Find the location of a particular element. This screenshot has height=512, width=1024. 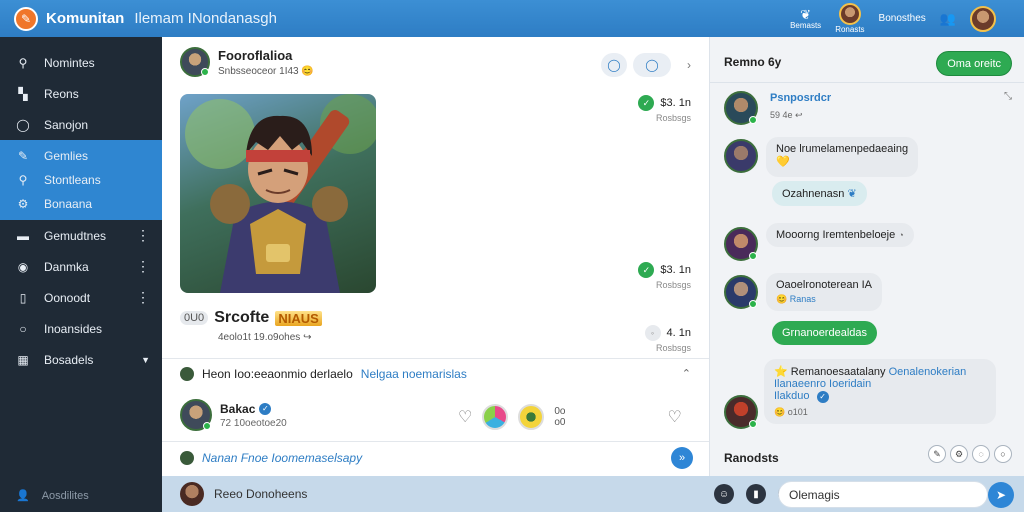

sidebar-active-group: ✎ Gemlies ⚲ Stontleans ⚙ Bonaana is located at coordinates (81, 180).